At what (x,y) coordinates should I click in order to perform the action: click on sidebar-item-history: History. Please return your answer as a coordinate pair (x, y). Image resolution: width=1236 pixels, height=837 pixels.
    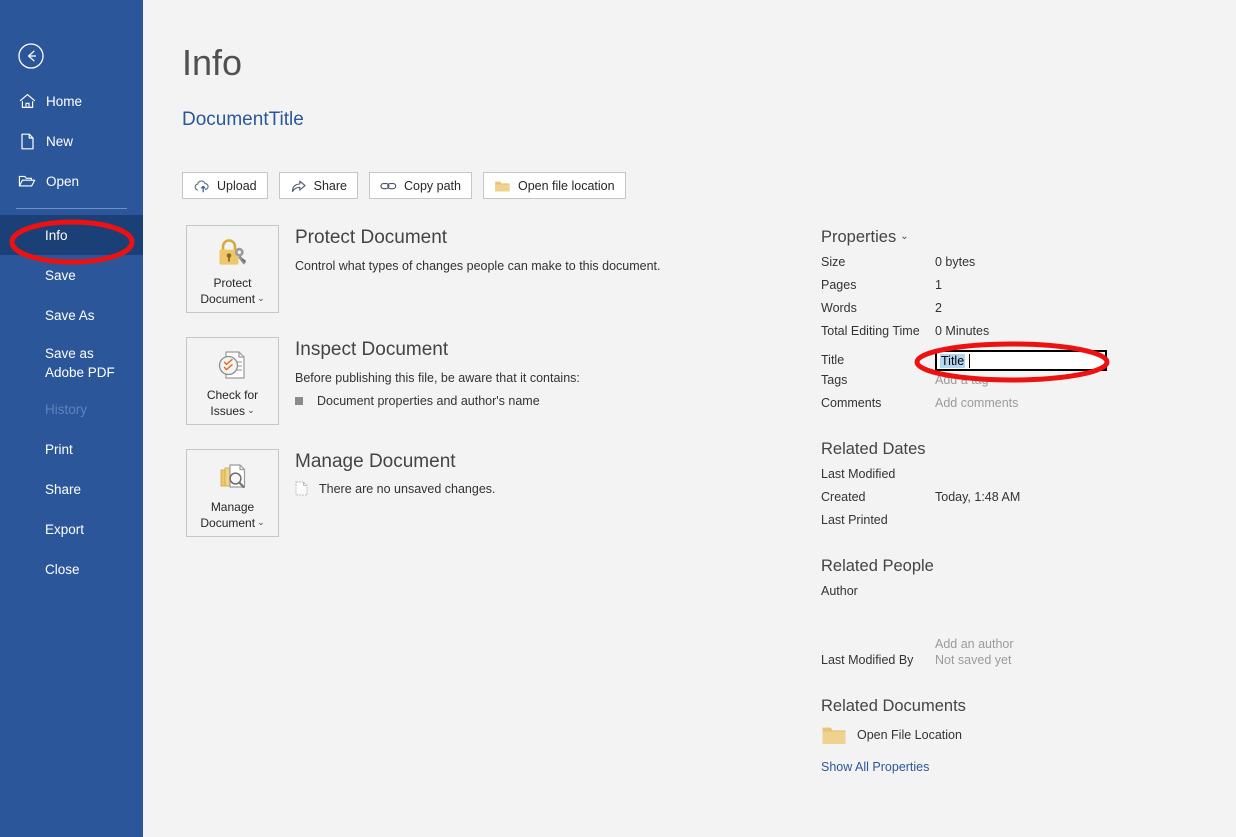
    Looking at the image, I should click on (71, 409).